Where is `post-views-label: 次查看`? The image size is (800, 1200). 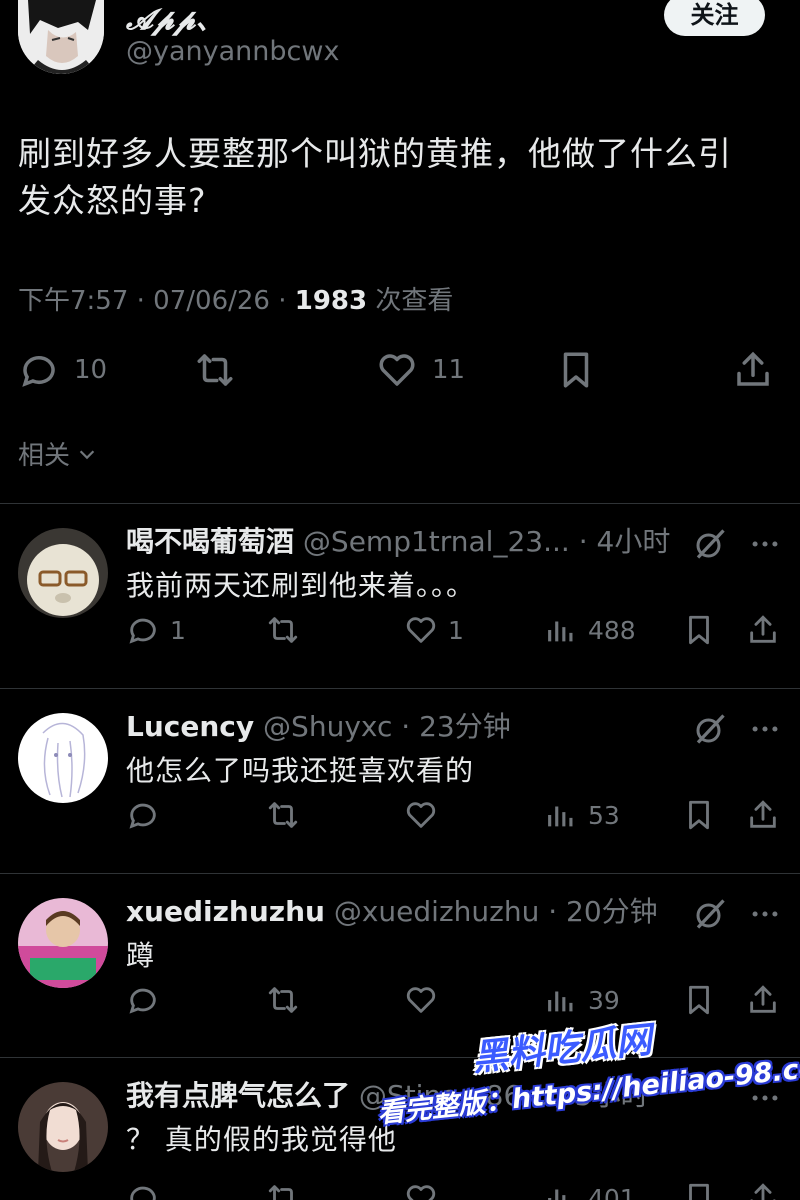 post-views-label: 次查看 is located at coordinates (410, 301).